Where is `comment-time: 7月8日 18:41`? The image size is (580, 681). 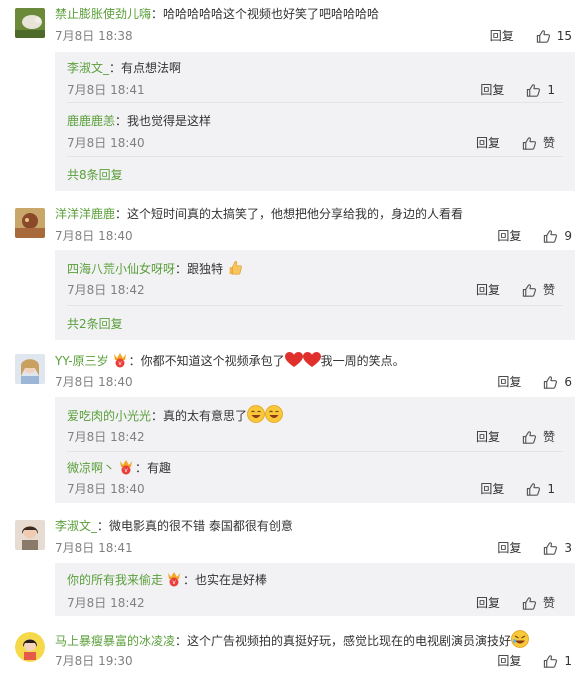 comment-time: 7月8日 18:41 is located at coordinates (94, 548).